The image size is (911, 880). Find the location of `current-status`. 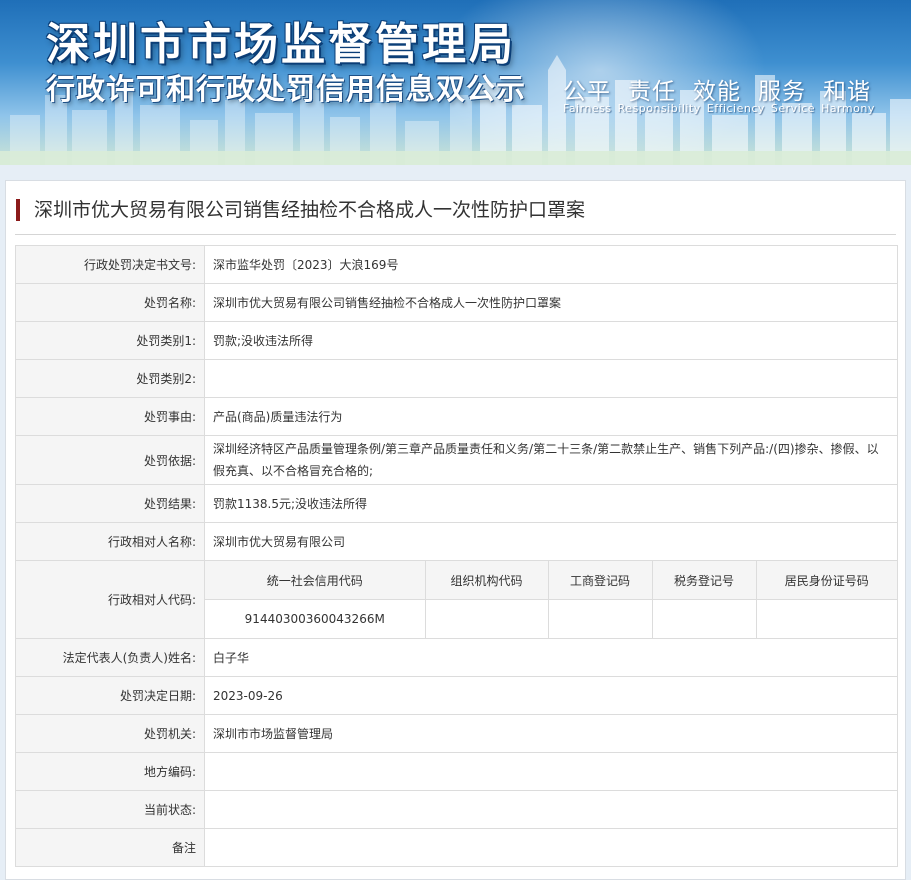

current-status is located at coordinates (551, 809).